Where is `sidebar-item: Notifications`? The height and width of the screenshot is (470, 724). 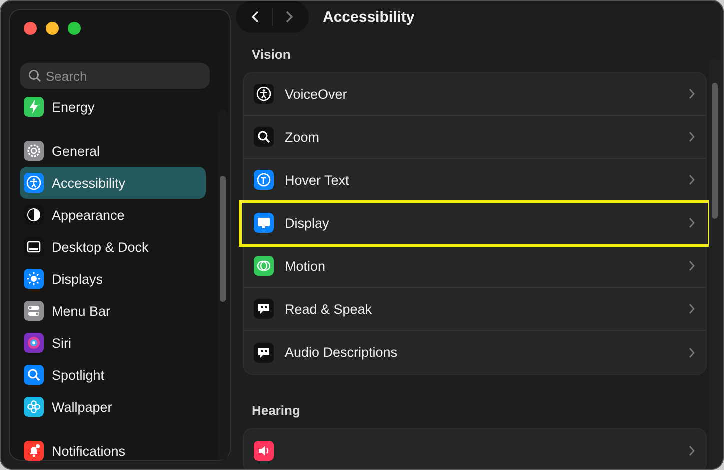
sidebar-item: Notifications is located at coordinates (113, 451).